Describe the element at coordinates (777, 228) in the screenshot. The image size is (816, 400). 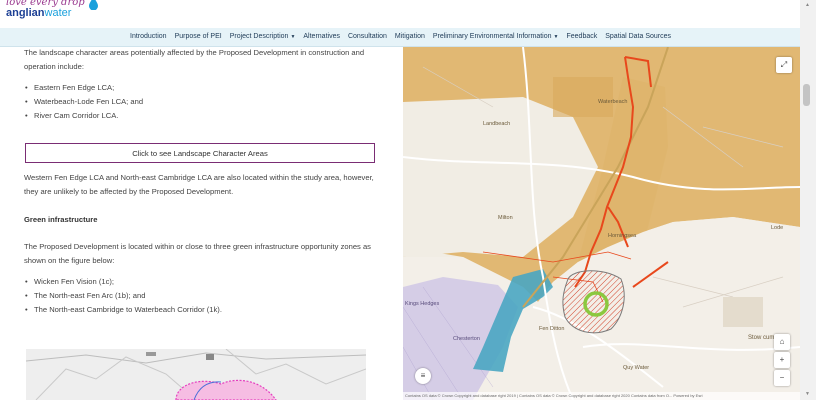
I see `svg-text: Lode` at that location.